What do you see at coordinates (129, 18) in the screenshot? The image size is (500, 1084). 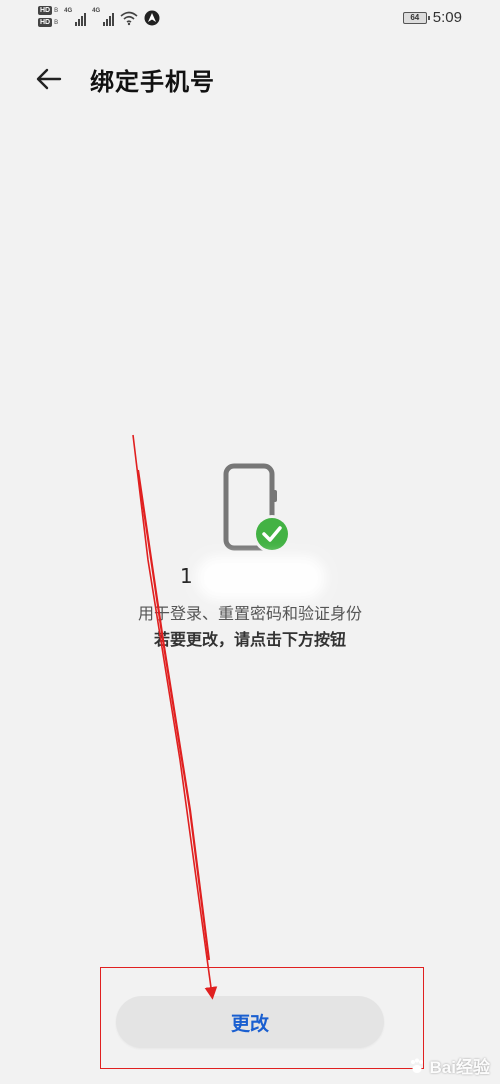 I see `wifi-icon` at bounding box center [129, 18].